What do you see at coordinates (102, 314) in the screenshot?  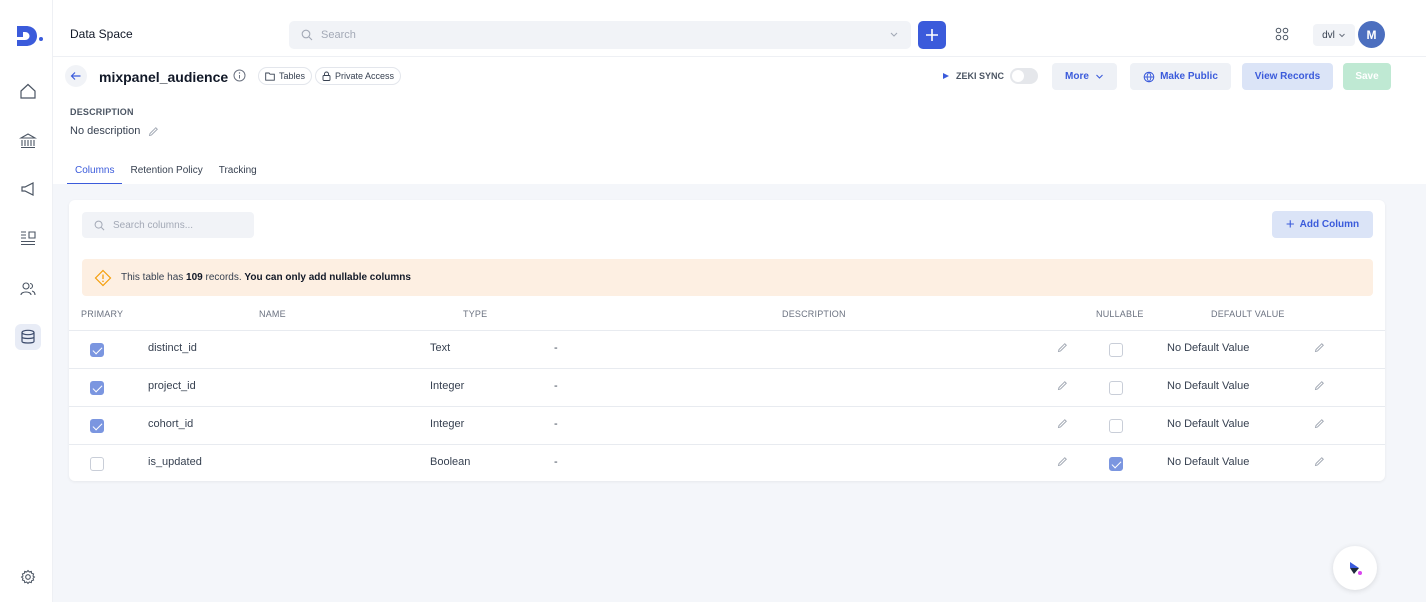 I see `header-primary: PRIMARY` at bounding box center [102, 314].